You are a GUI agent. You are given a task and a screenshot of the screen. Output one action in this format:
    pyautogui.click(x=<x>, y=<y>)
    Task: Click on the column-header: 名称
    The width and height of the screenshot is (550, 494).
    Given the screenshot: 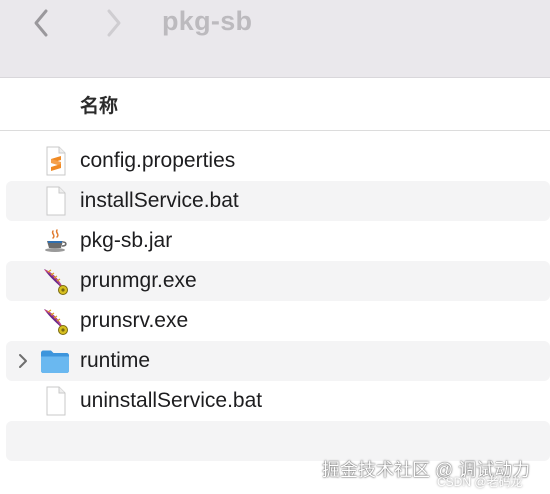 What is the action you would take?
    pyautogui.click(x=275, y=104)
    